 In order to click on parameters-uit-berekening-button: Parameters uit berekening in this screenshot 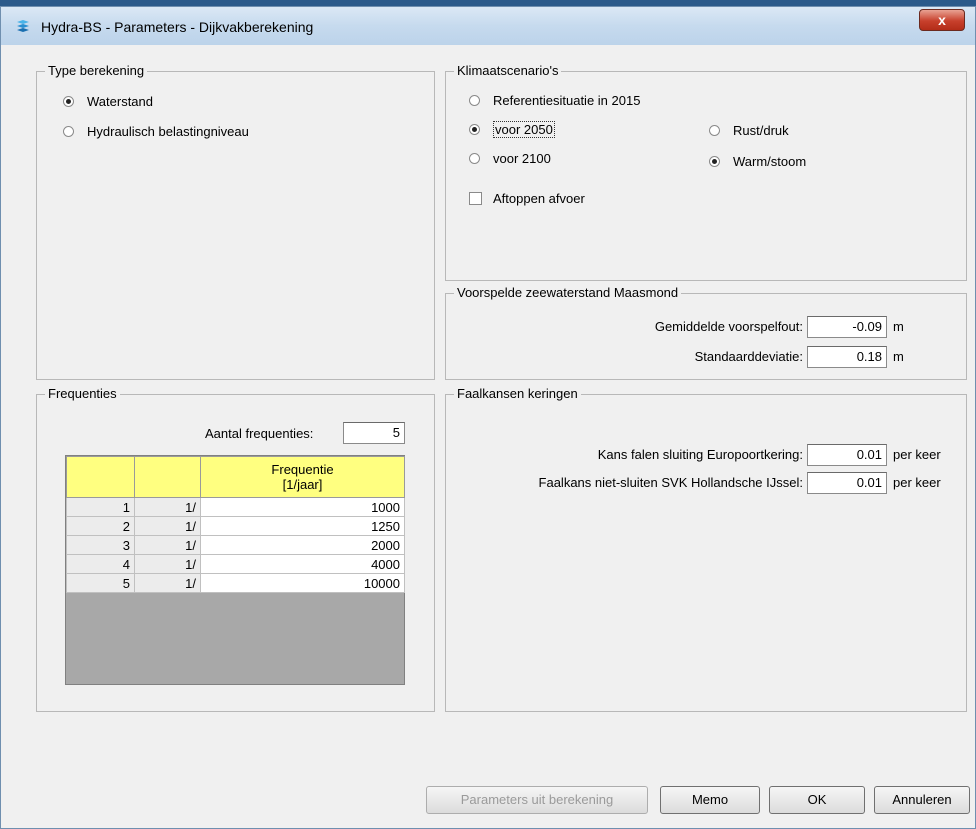, I will do `click(537, 800)`.